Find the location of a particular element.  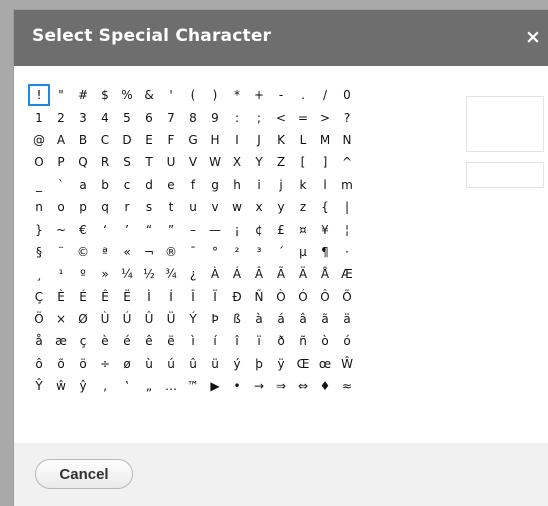

character-cell: } is located at coordinates (39, 229).